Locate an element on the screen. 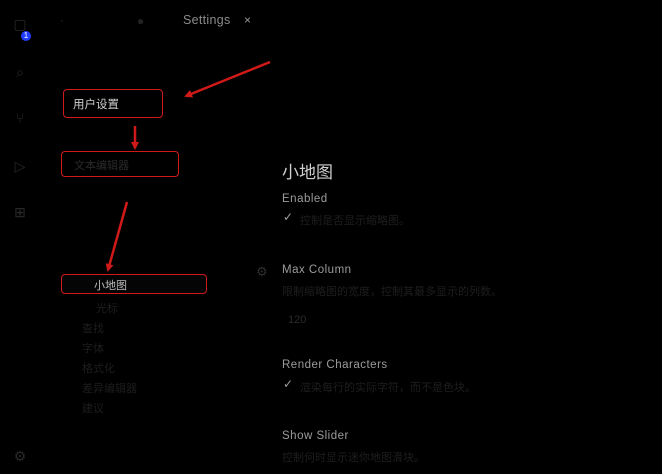  annotation-arrows is located at coordinates (188, 166).